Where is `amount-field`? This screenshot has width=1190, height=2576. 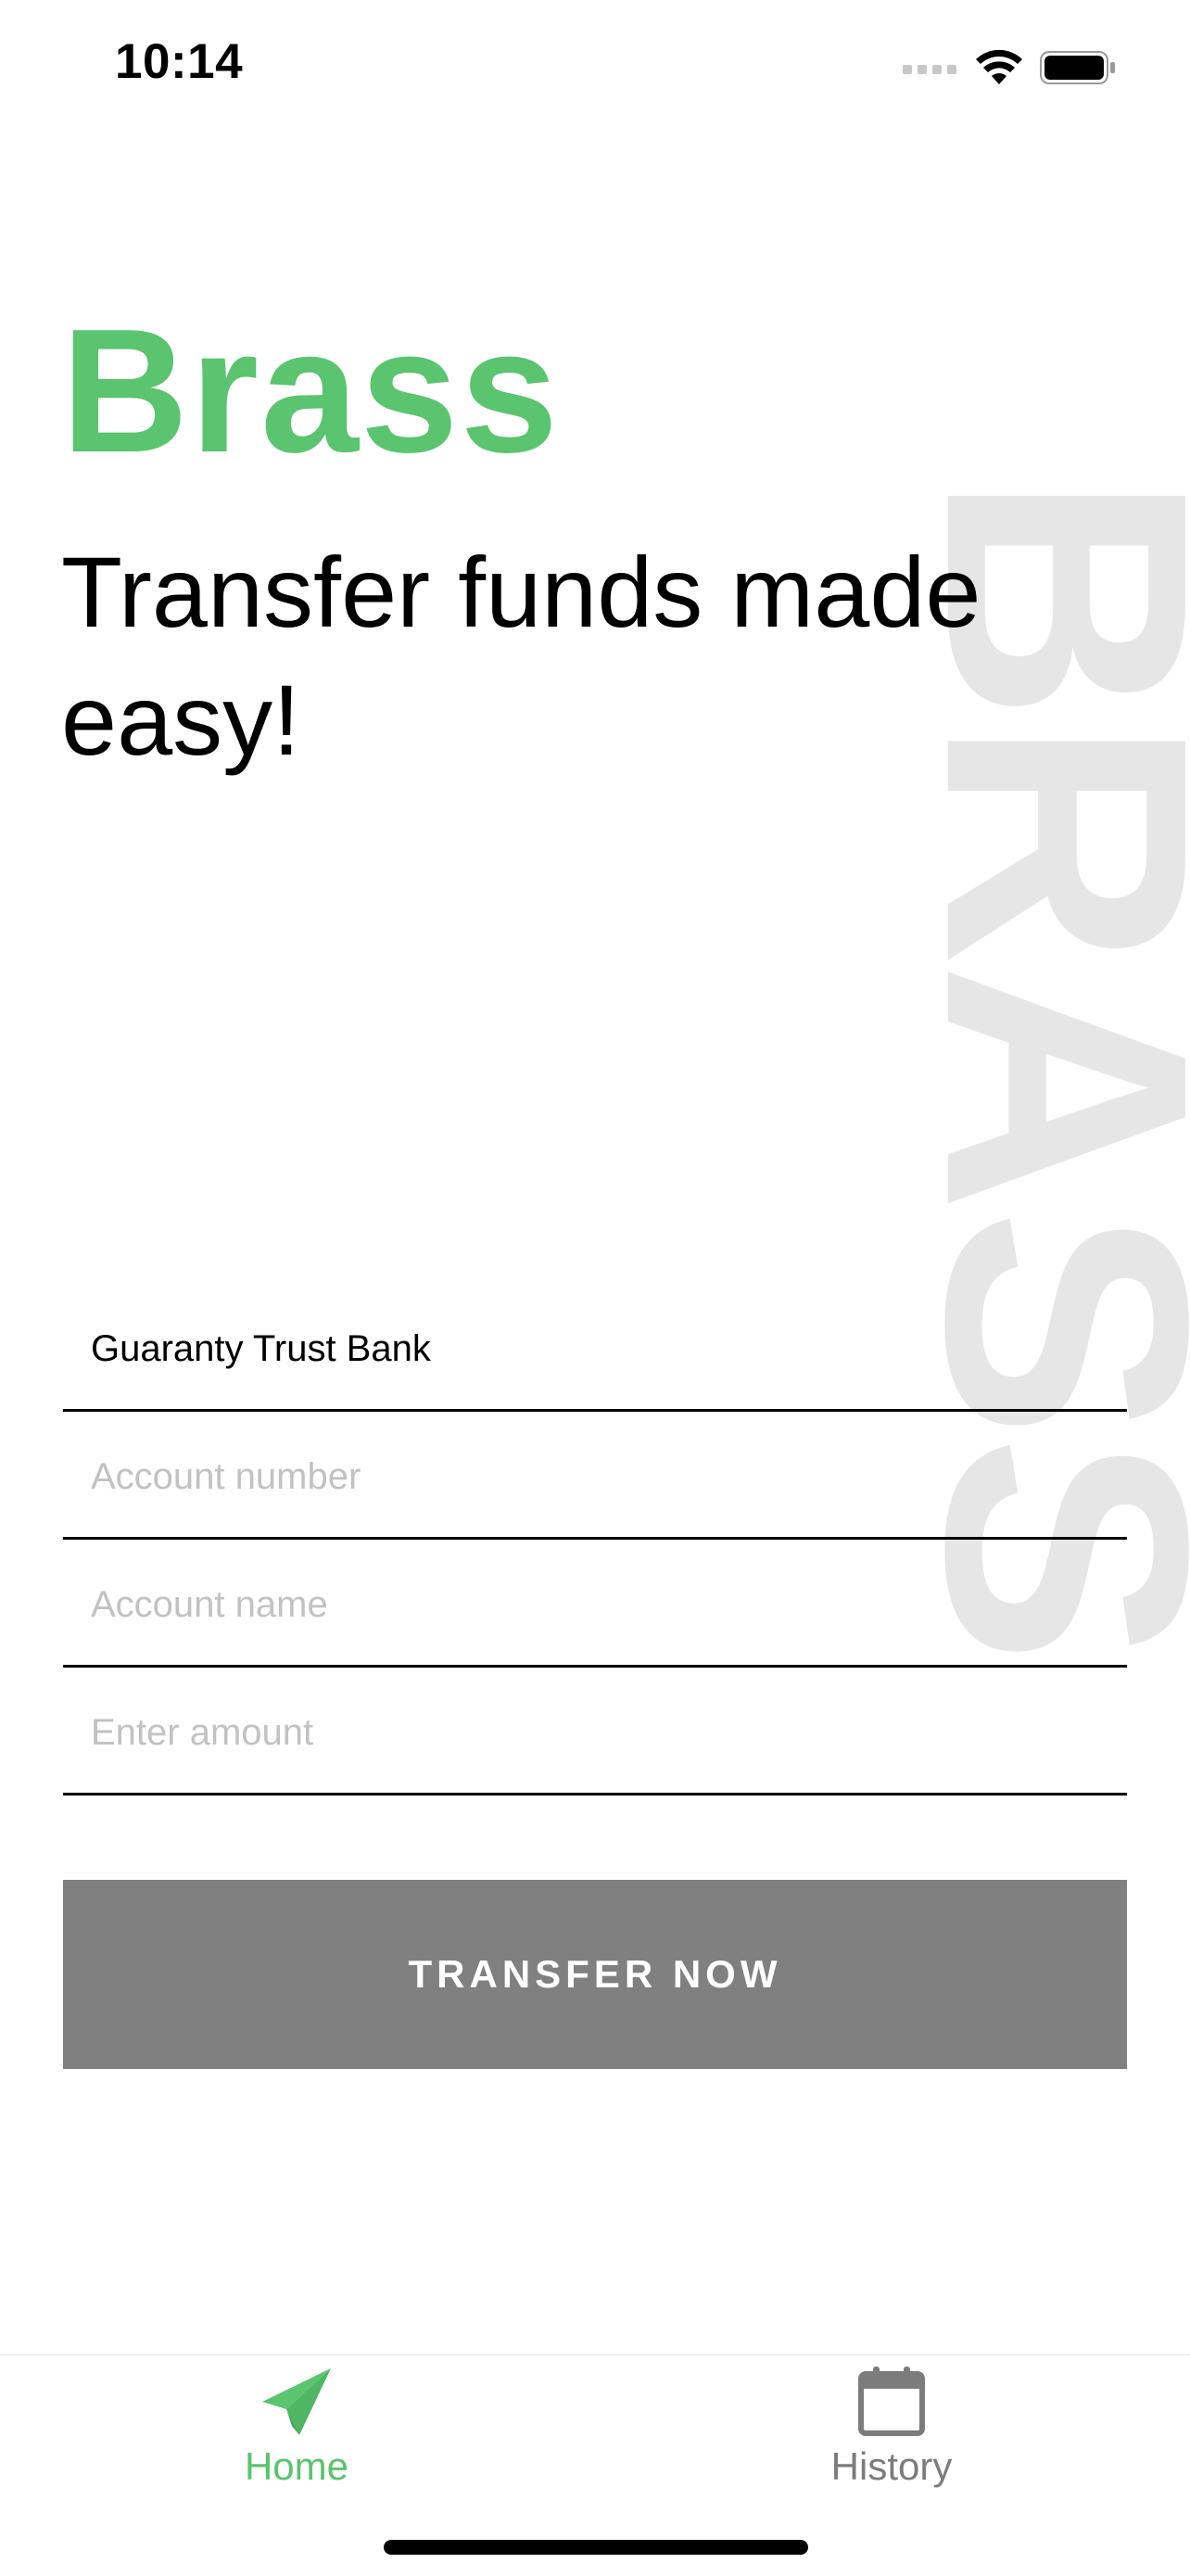 amount-field is located at coordinates (595, 1732).